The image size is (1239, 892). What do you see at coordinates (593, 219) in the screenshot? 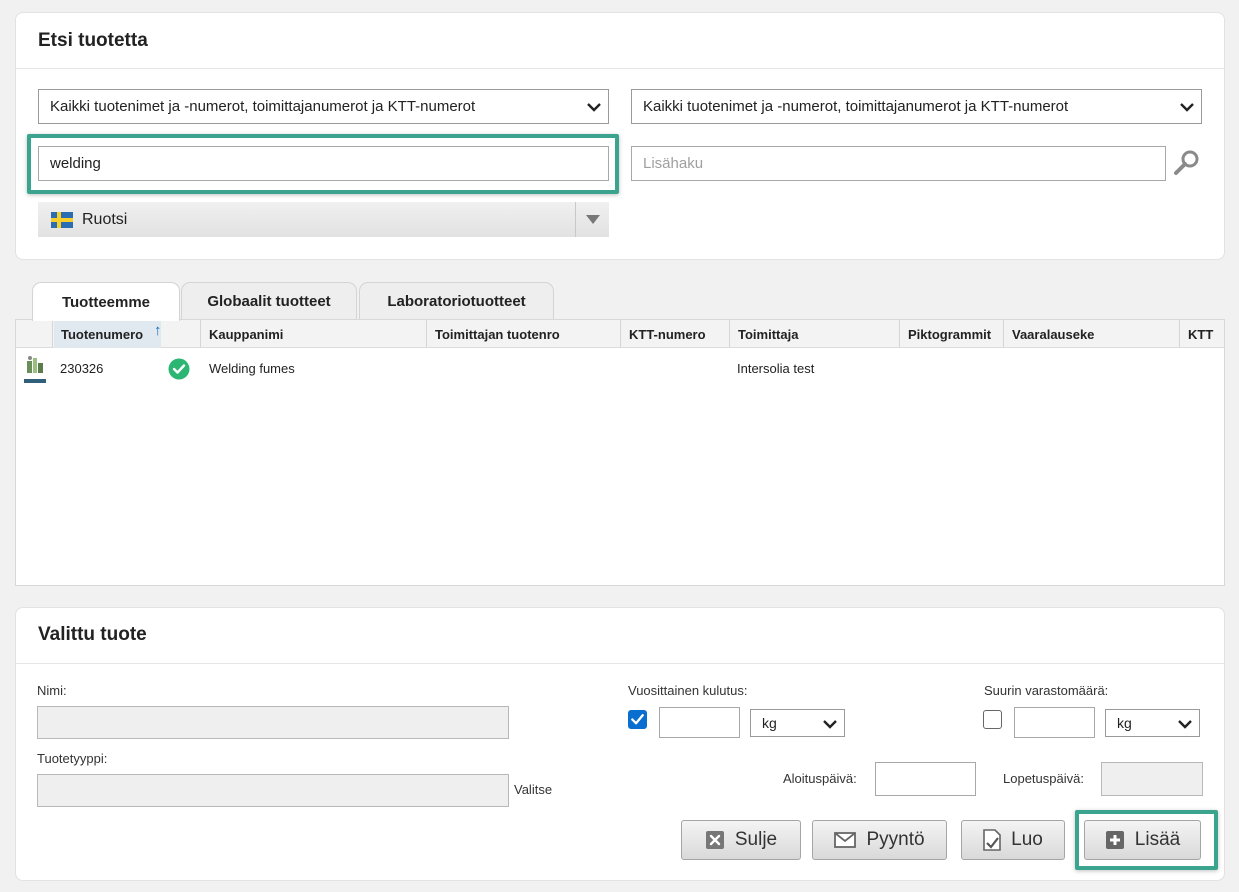
I see `triangle-down-icon` at bounding box center [593, 219].